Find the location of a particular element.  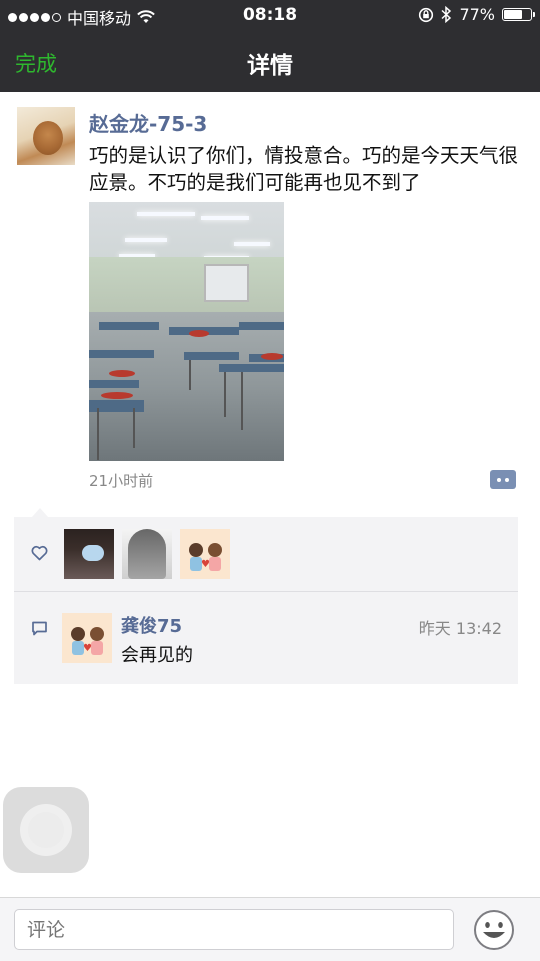

status-bar: 中国移动 08:18 77% is located at coordinates (270, 15).